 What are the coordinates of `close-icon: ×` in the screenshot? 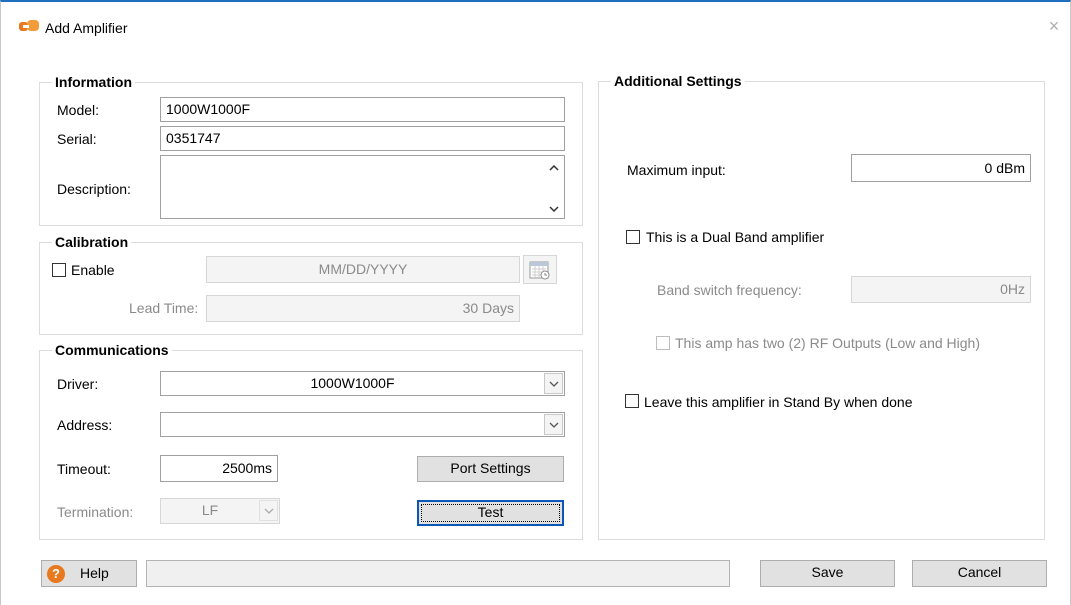 It's located at (1054, 26).